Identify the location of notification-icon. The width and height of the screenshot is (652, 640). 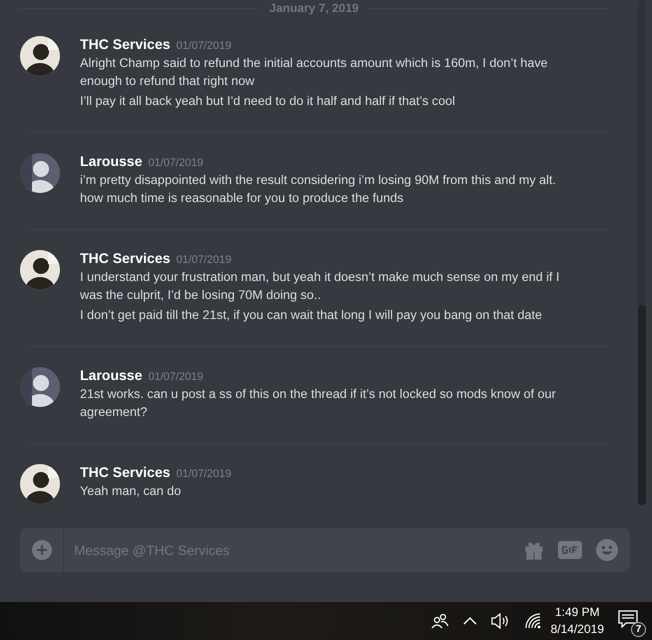
(628, 619).